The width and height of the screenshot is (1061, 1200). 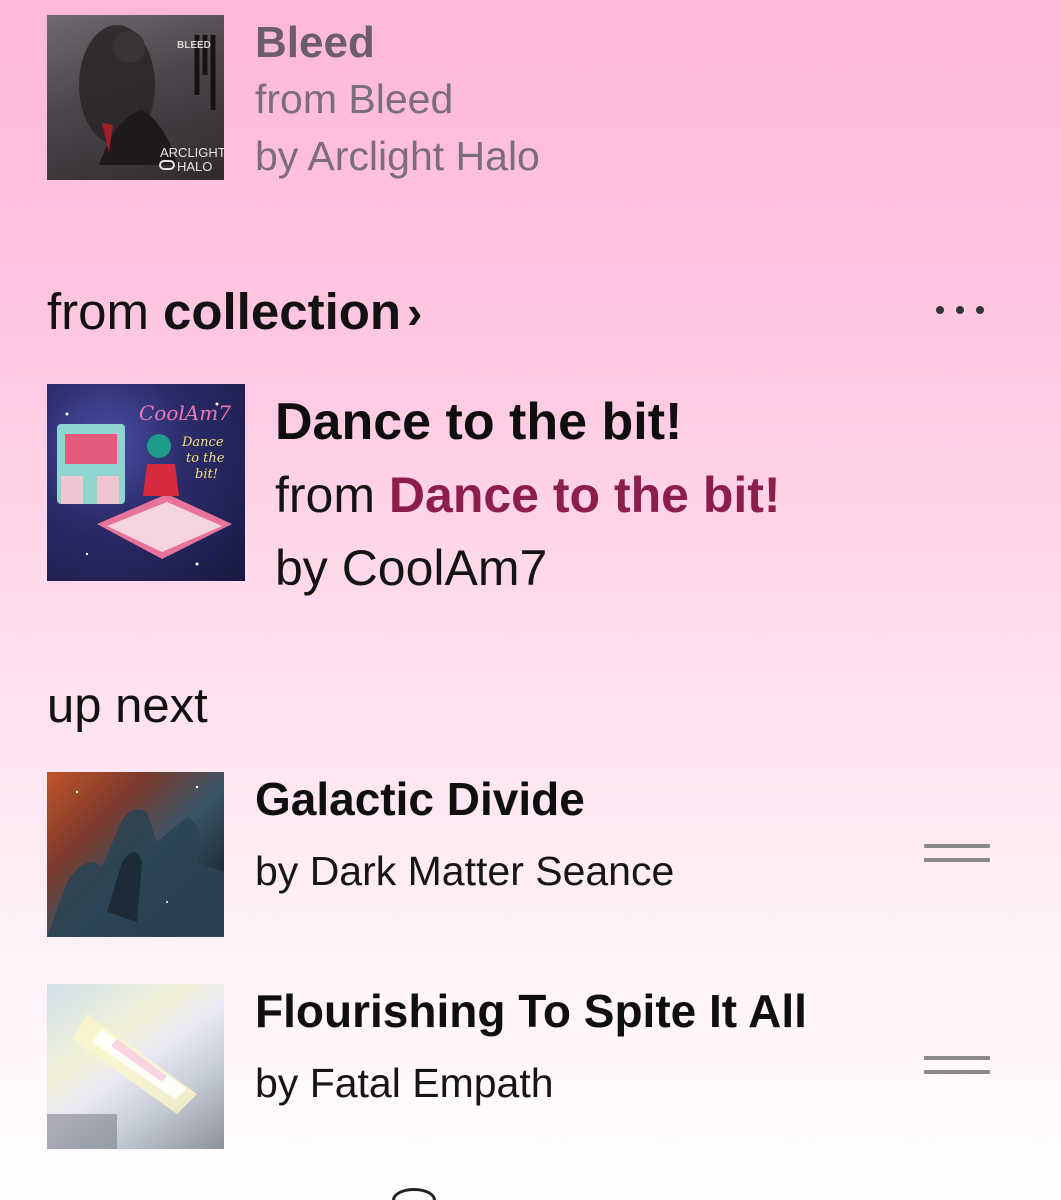 I want to click on current-track-album-prefix: from, so click(x=332, y=495).